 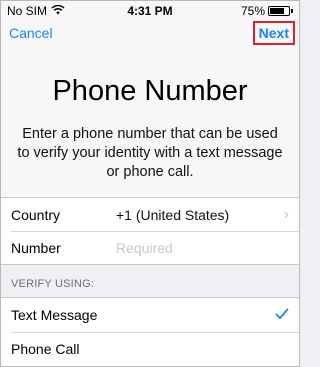 What do you see at coordinates (144, 248) in the screenshot?
I see `number-input: Required` at bounding box center [144, 248].